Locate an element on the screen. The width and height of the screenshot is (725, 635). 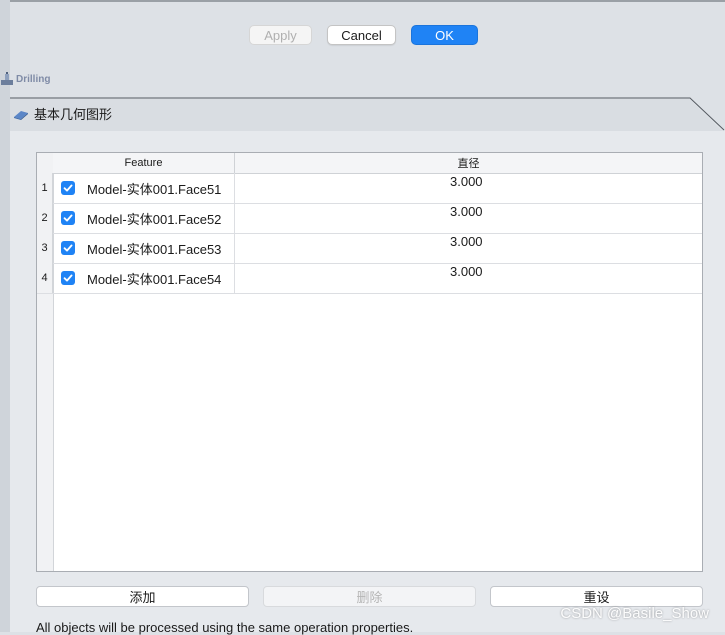
row-number: 2 is located at coordinates (45, 218).